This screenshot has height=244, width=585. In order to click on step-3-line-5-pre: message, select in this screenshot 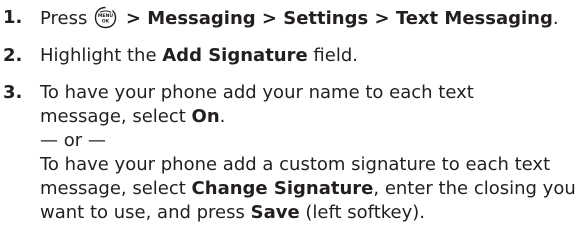, I will do `click(116, 188)`.